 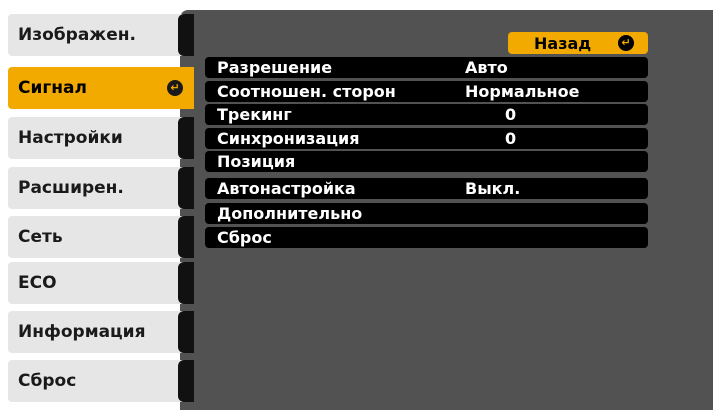 What do you see at coordinates (244, 237) in the screenshot?
I see `row-label: Сброс` at bounding box center [244, 237].